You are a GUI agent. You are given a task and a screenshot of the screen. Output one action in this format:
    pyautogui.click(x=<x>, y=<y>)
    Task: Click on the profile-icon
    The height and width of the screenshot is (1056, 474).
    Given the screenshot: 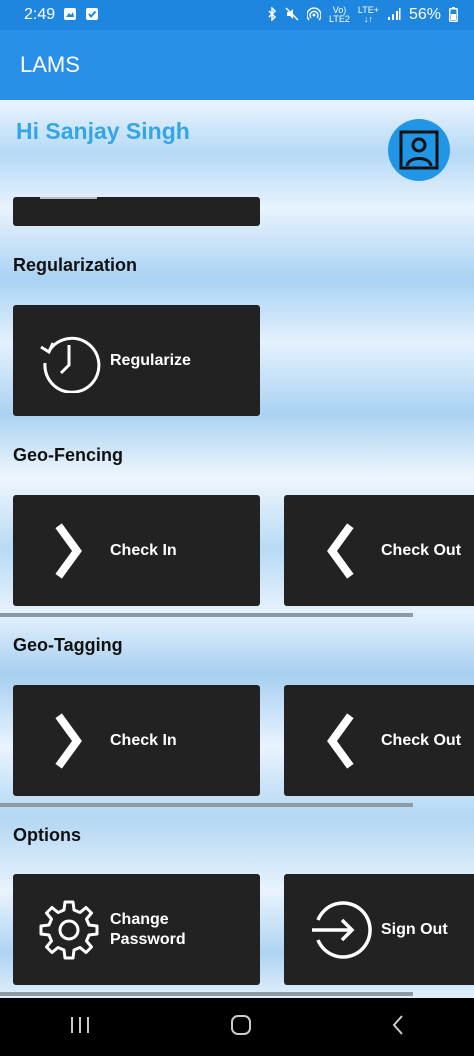 What is the action you would take?
    pyautogui.click(x=419, y=150)
    